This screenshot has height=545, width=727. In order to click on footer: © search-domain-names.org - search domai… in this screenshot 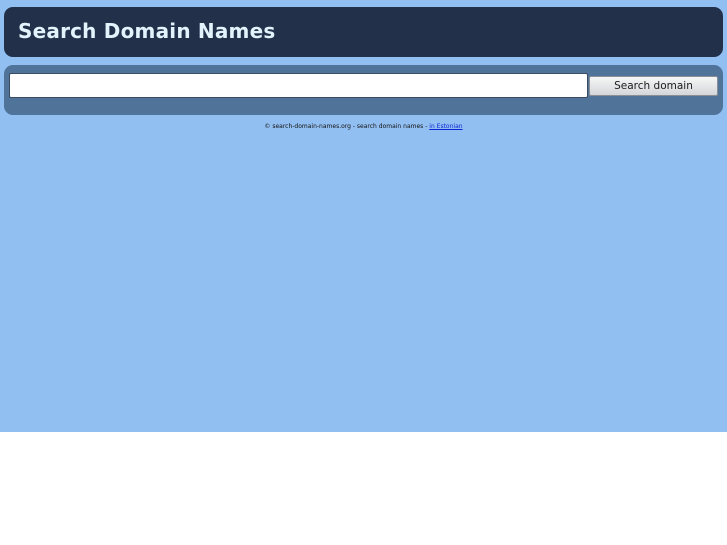, I will do `click(363, 126)`.